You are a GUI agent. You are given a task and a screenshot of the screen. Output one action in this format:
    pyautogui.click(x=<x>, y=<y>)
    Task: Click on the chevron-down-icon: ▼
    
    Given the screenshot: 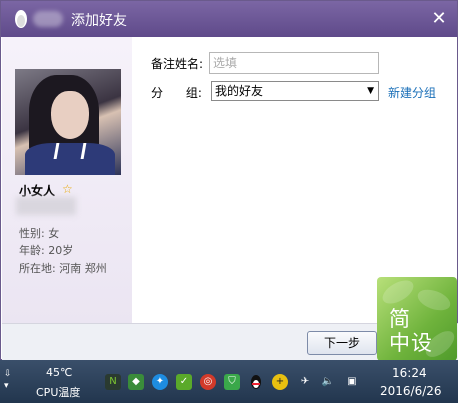 What is the action you would take?
    pyautogui.click(x=370, y=91)
    